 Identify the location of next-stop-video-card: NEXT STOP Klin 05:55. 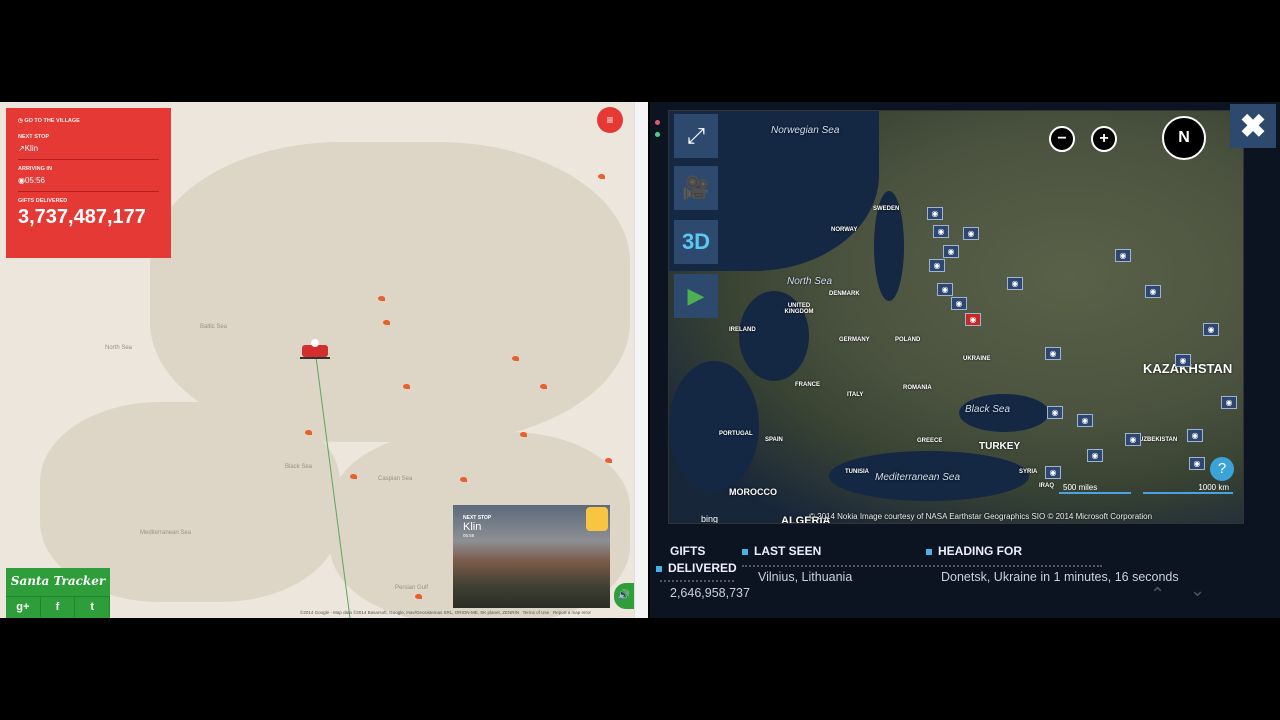
(531, 556).